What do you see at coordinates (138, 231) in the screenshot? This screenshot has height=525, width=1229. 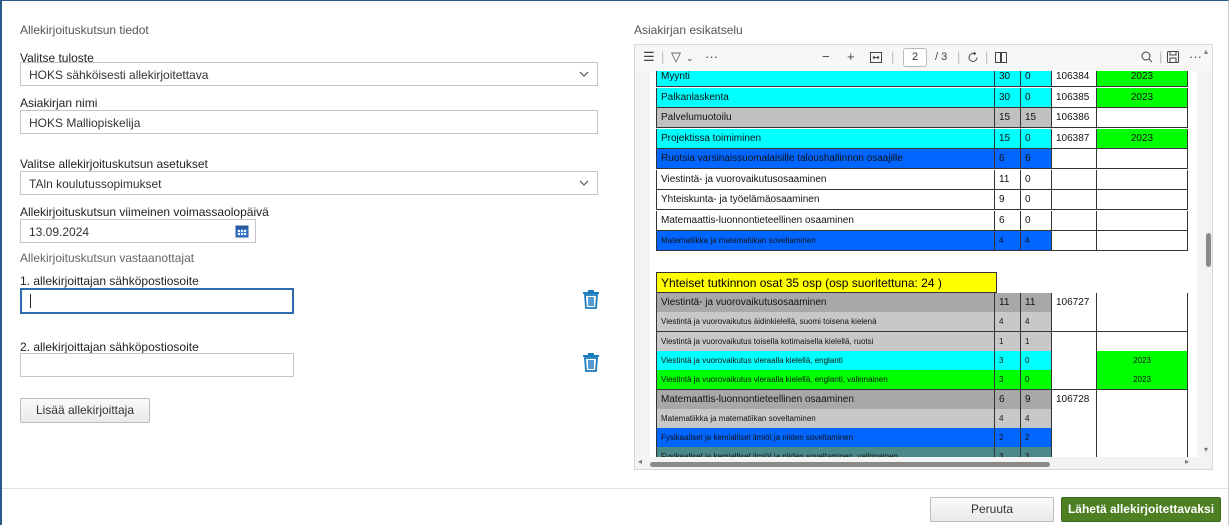 I see `expiry-date-input: 13.09.2024` at bounding box center [138, 231].